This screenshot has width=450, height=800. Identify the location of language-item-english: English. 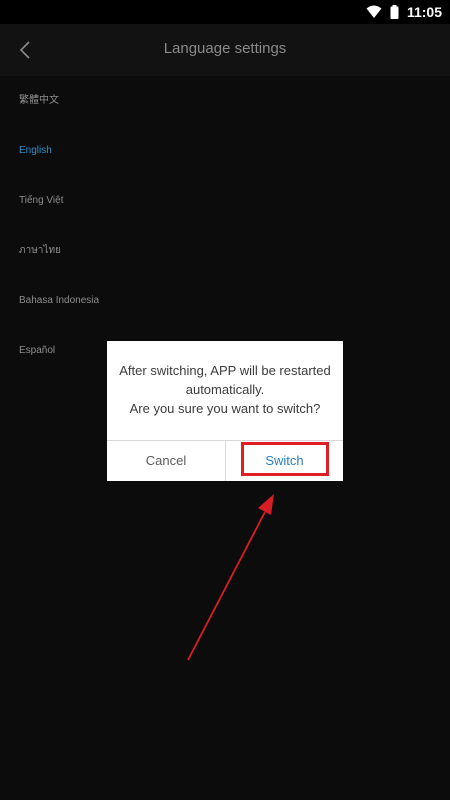
(225, 151).